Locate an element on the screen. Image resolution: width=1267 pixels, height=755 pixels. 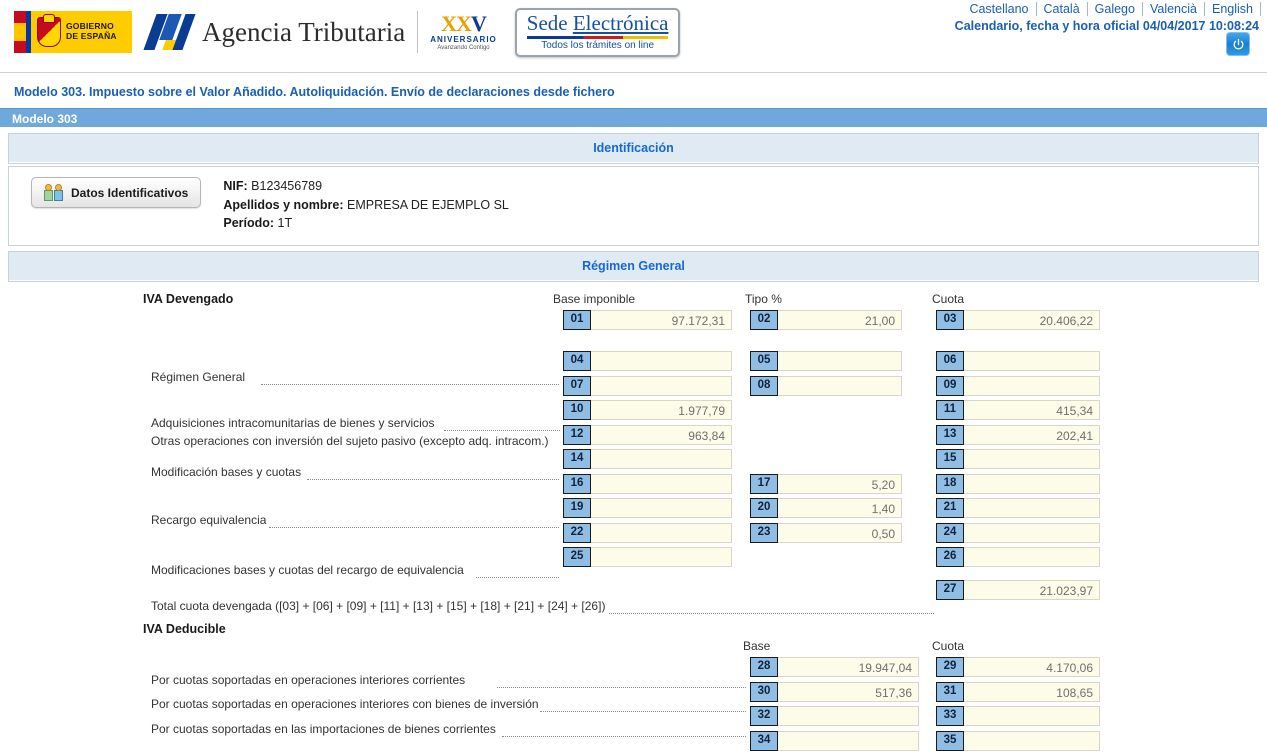
leader-line is located at coordinates (414, 527).